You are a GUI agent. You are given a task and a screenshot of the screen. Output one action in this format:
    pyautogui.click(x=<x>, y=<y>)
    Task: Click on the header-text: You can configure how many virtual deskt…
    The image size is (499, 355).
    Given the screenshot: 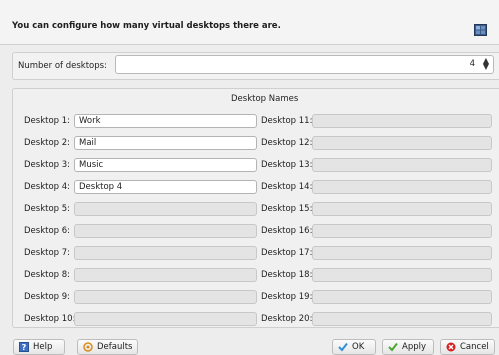 What is the action you would take?
    pyautogui.click(x=146, y=26)
    